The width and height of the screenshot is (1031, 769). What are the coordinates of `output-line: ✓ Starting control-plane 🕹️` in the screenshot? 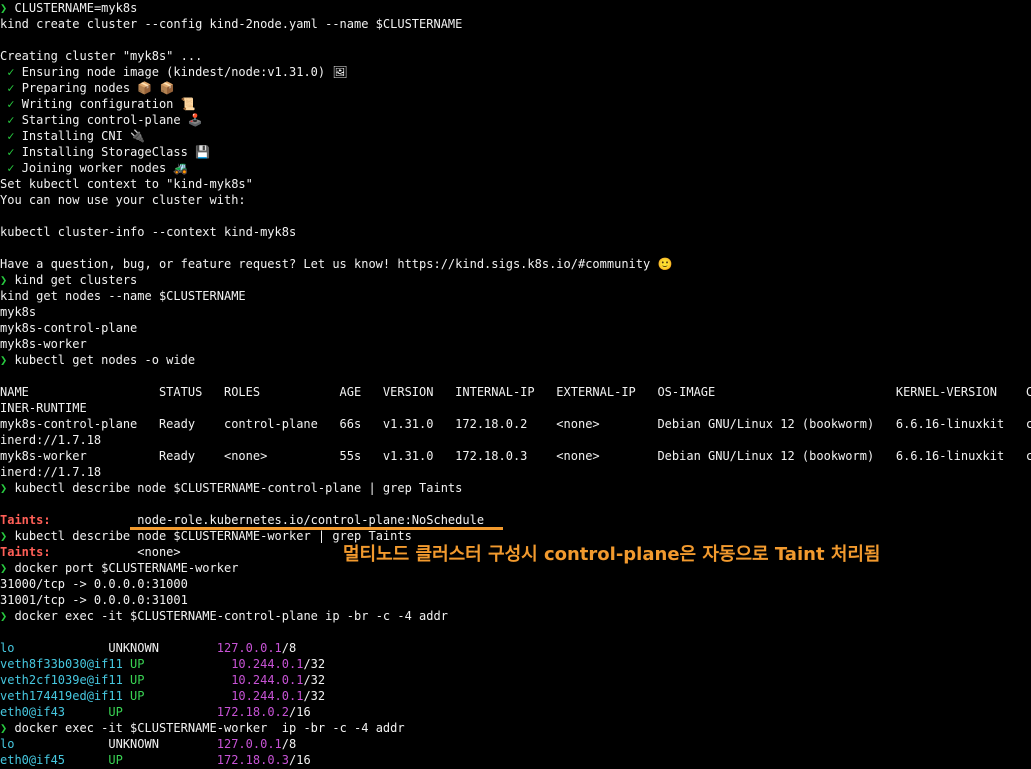 It's located at (105, 120).